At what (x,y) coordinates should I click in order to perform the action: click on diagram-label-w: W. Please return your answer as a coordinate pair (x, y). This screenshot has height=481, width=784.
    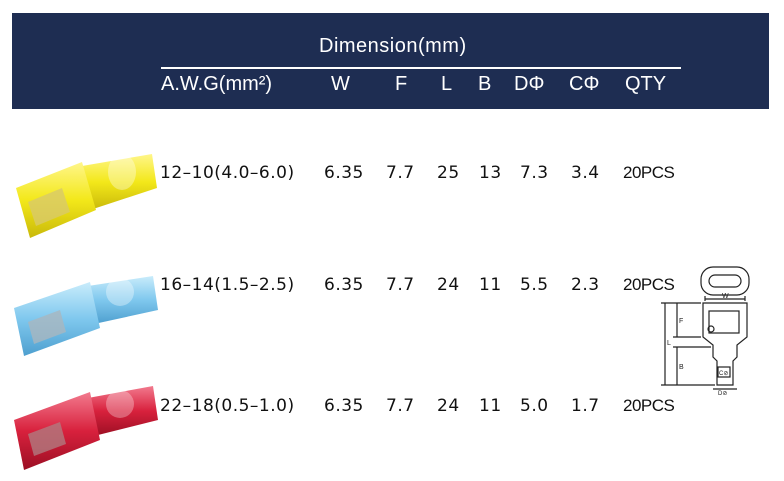
    Looking at the image, I should click on (725, 296).